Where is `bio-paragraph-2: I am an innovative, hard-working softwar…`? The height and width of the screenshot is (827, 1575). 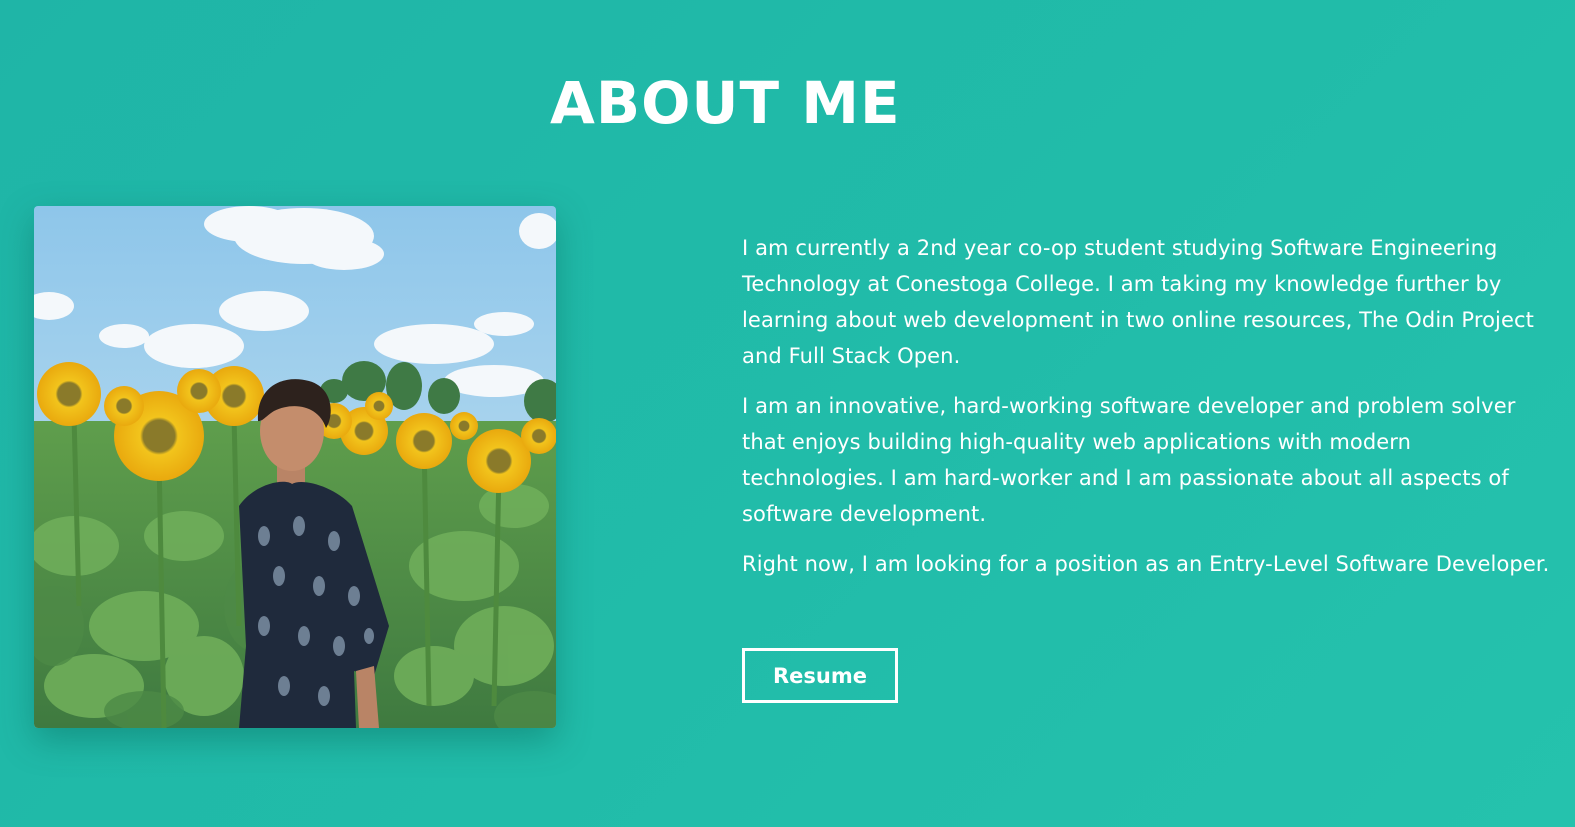 bio-paragraph-2: I am an innovative, hard-working softwar… is located at coordinates (1129, 460).